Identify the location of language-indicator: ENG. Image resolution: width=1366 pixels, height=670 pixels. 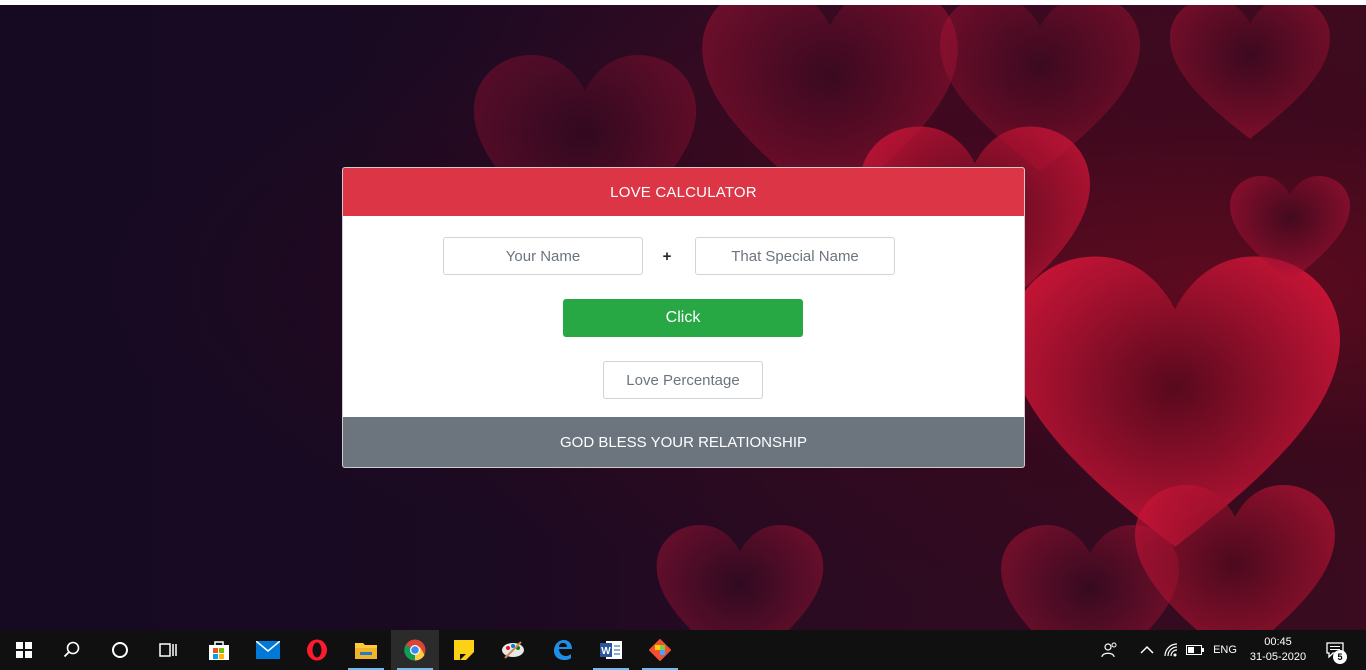
(1225, 650).